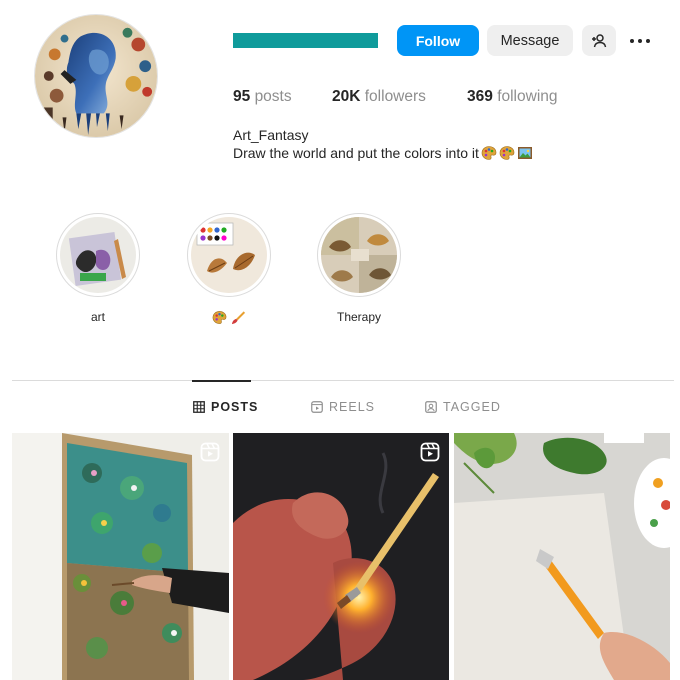 This screenshot has height=680, width=680. What do you see at coordinates (97, 317) in the screenshot?
I see `highlight-label: art` at bounding box center [97, 317].